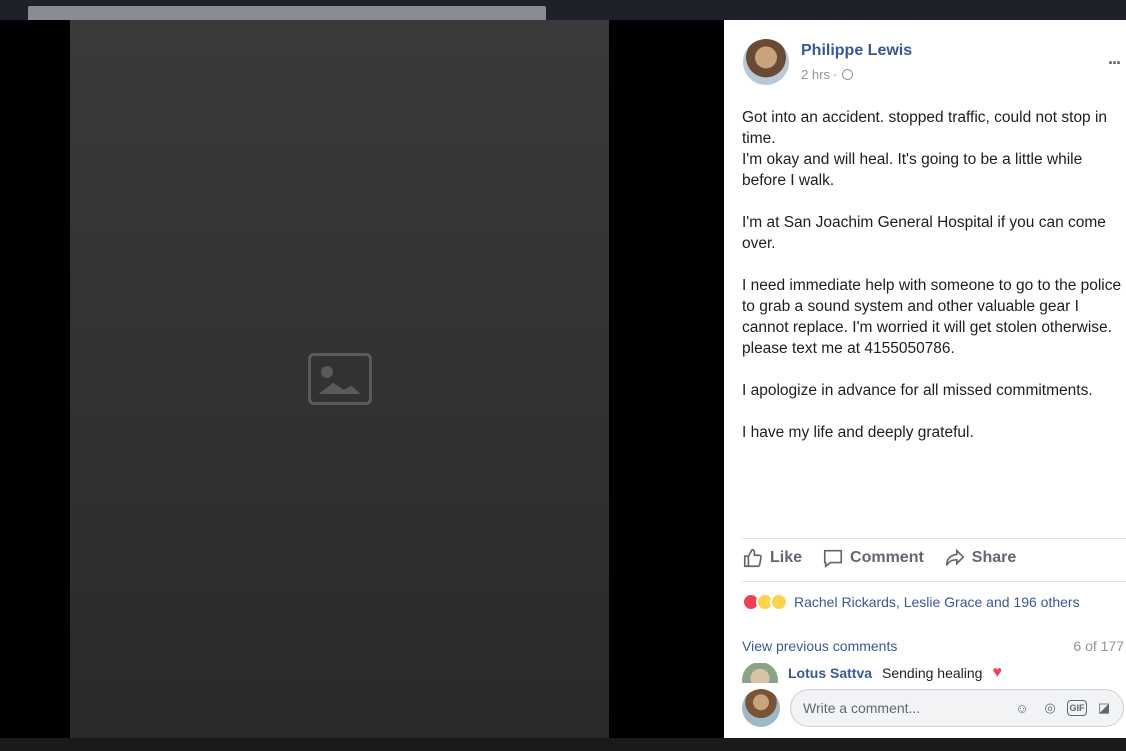 This screenshot has width=1126, height=751. I want to click on gif-icon: GIF, so click(1077, 708).